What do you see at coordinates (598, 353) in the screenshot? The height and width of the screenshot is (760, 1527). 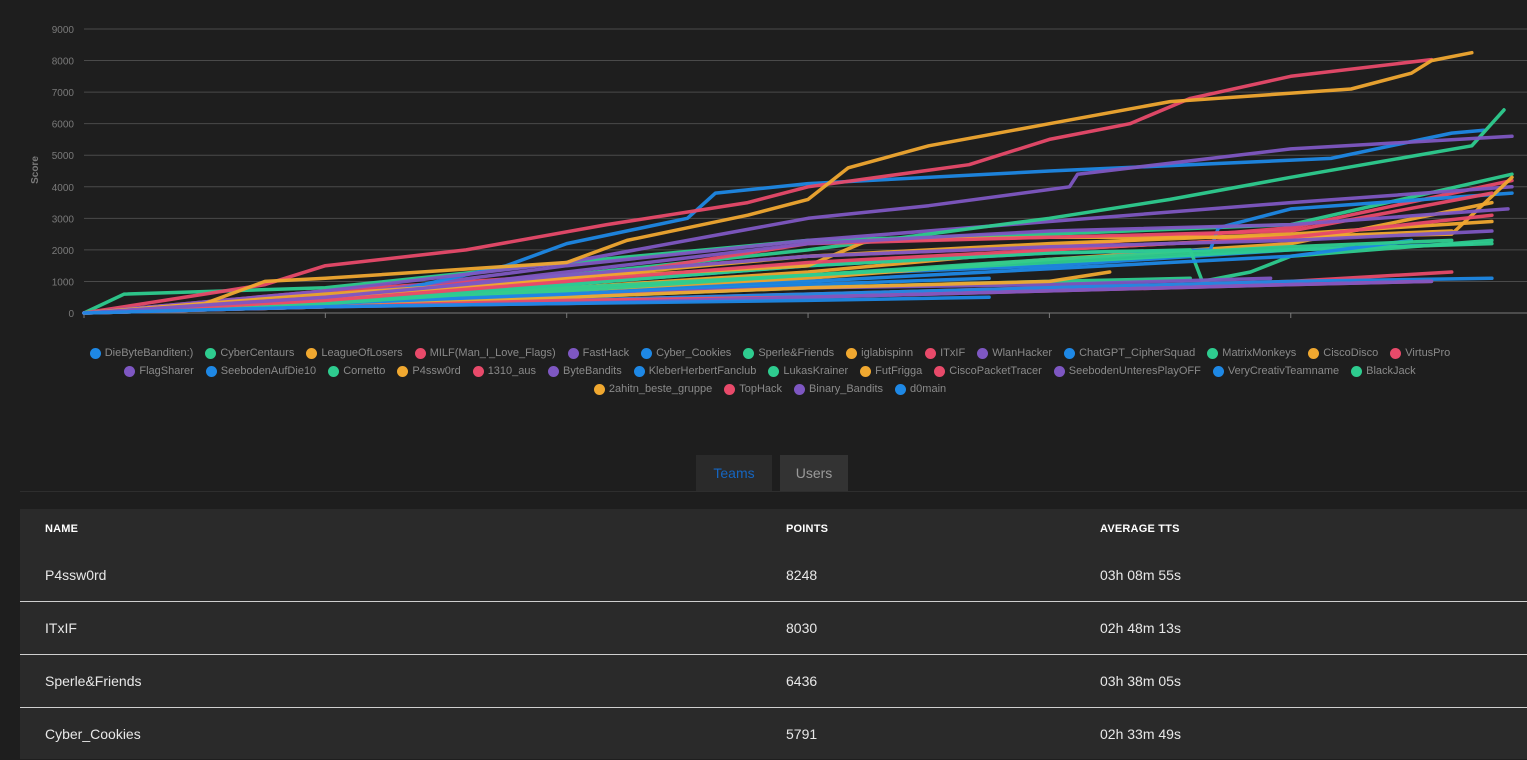 I see `legend-item: FastHack` at bounding box center [598, 353].